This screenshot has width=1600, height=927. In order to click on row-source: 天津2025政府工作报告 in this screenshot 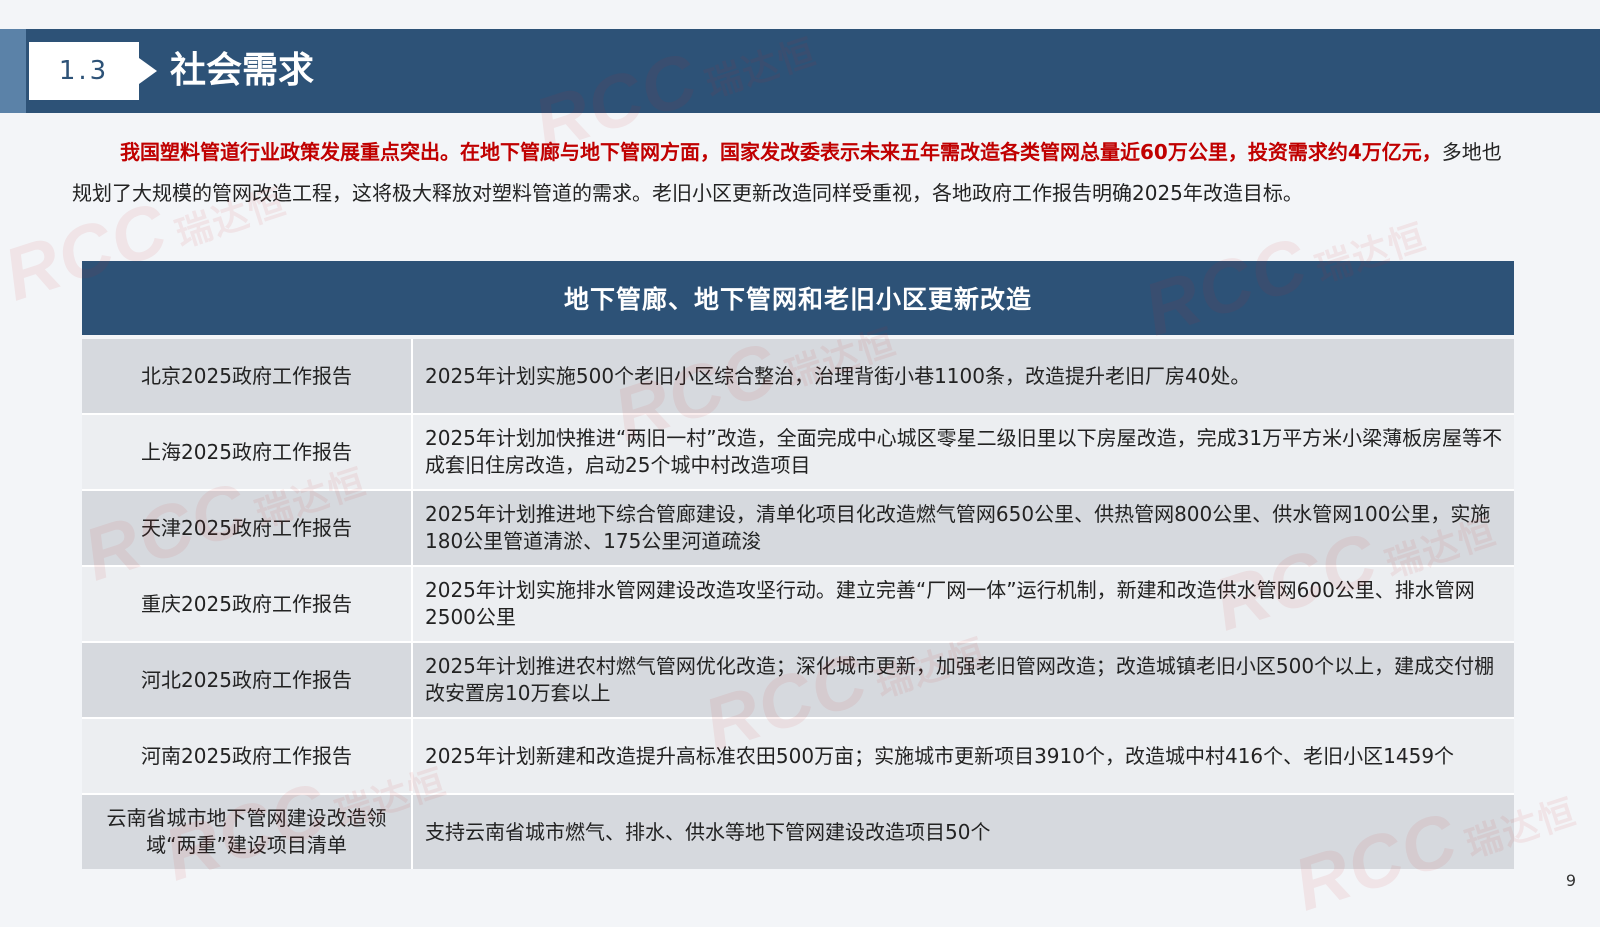, I will do `click(247, 528)`.